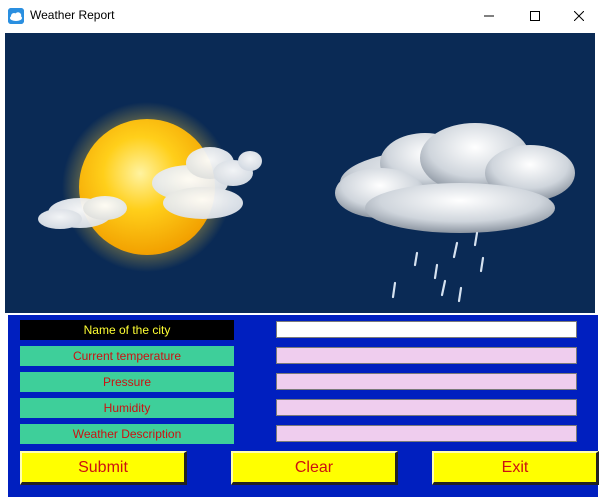  I want to click on rain-cloud-icon, so click(455, 213).